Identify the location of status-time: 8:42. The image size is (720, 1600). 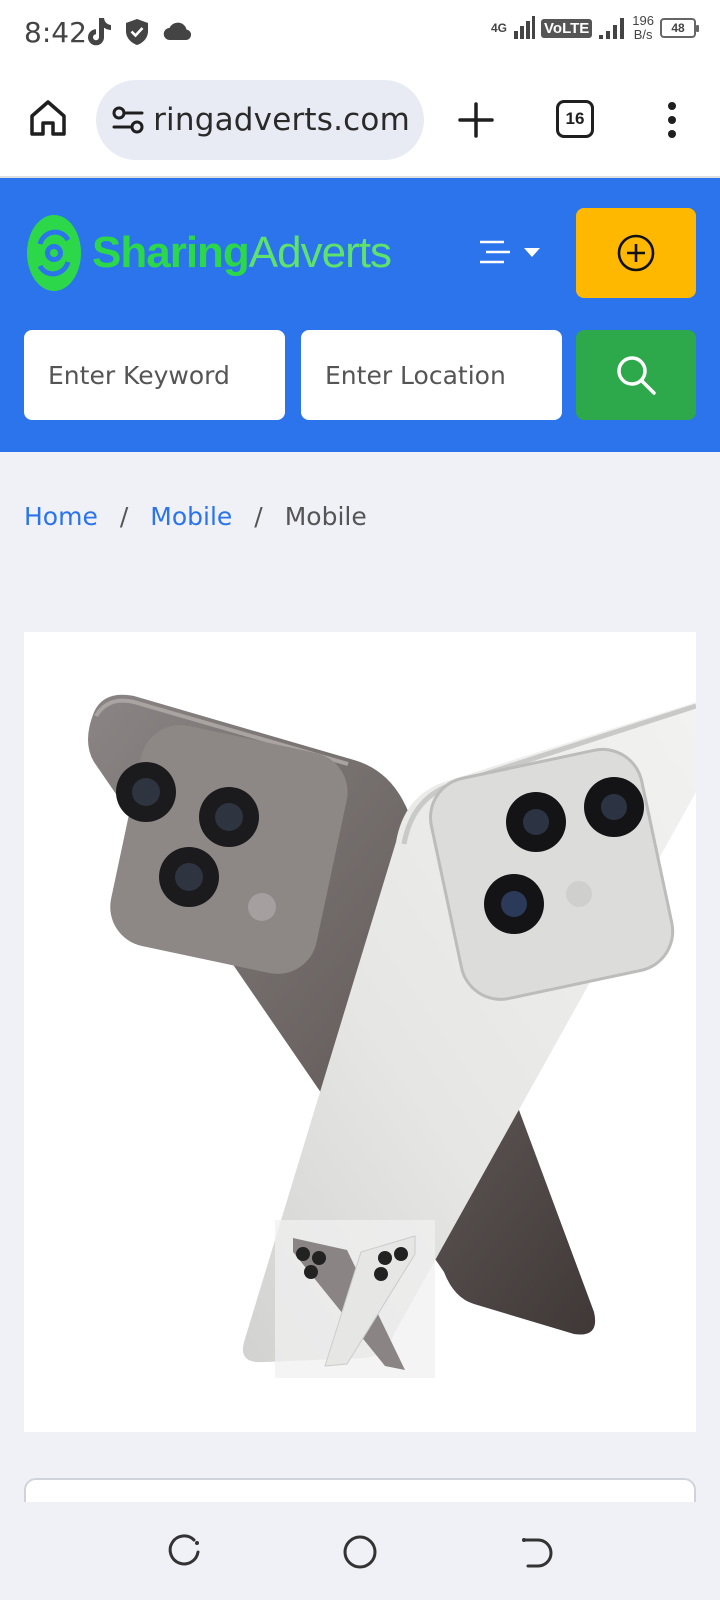
(55, 32).